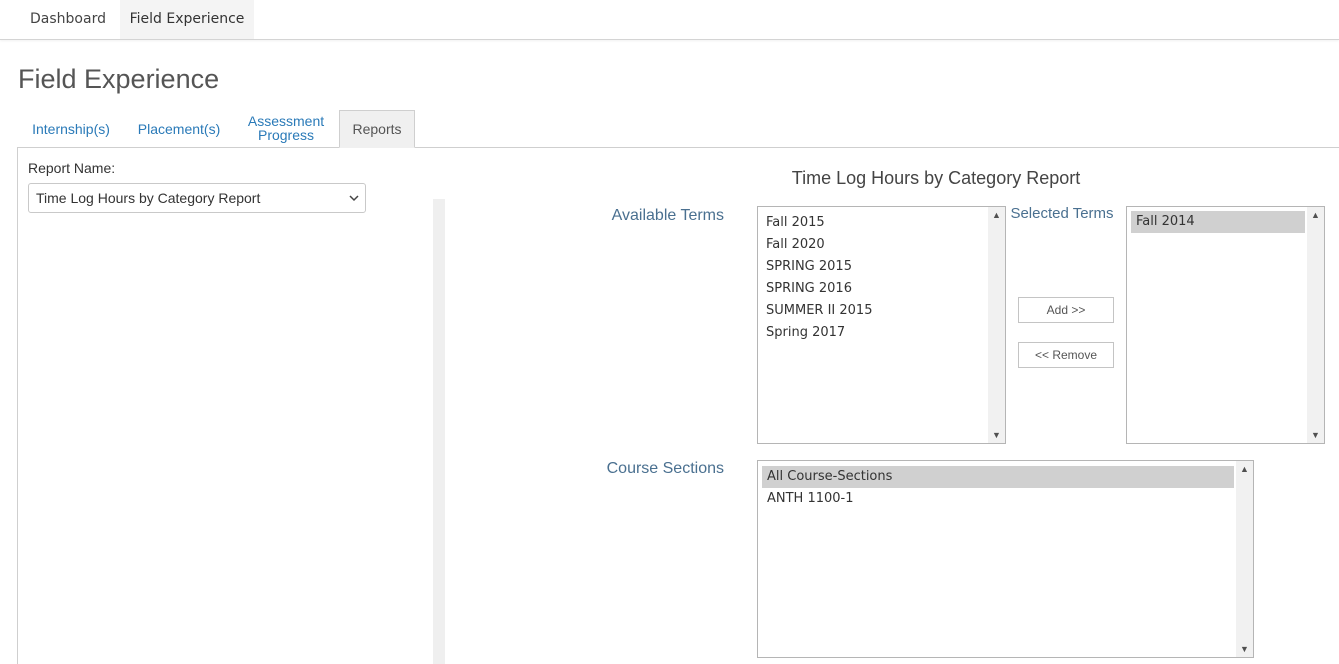  I want to click on available-term-option: SPRING 2016, so click(873, 289).